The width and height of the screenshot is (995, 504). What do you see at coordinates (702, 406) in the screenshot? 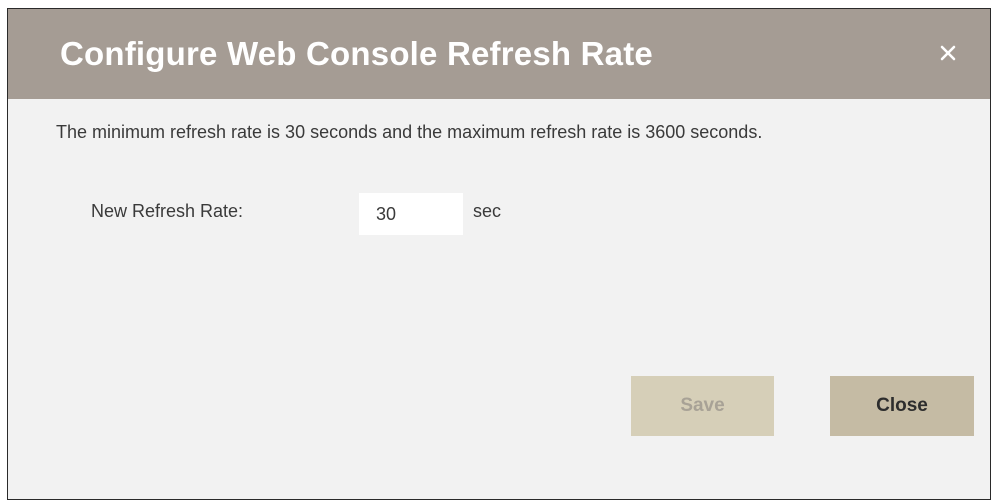
I see `save-button: Save` at bounding box center [702, 406].